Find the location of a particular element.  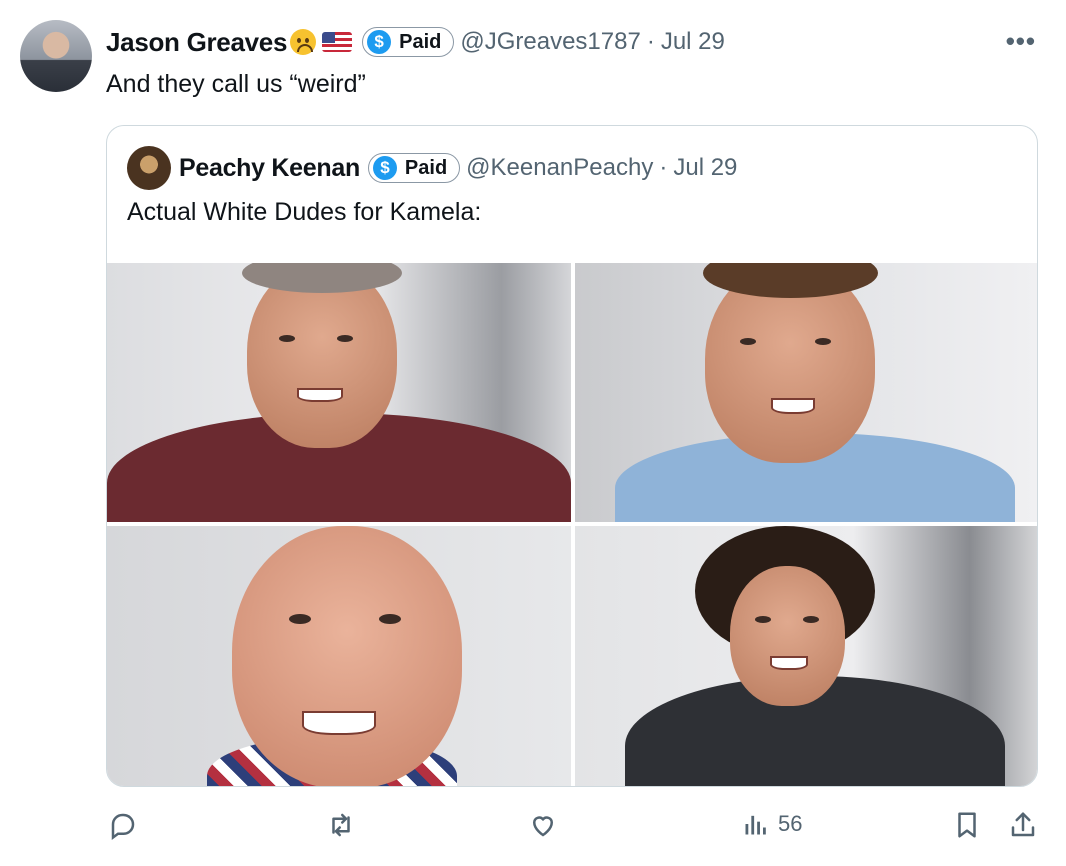

us-flag-icon is located at coordinates (337, 42).